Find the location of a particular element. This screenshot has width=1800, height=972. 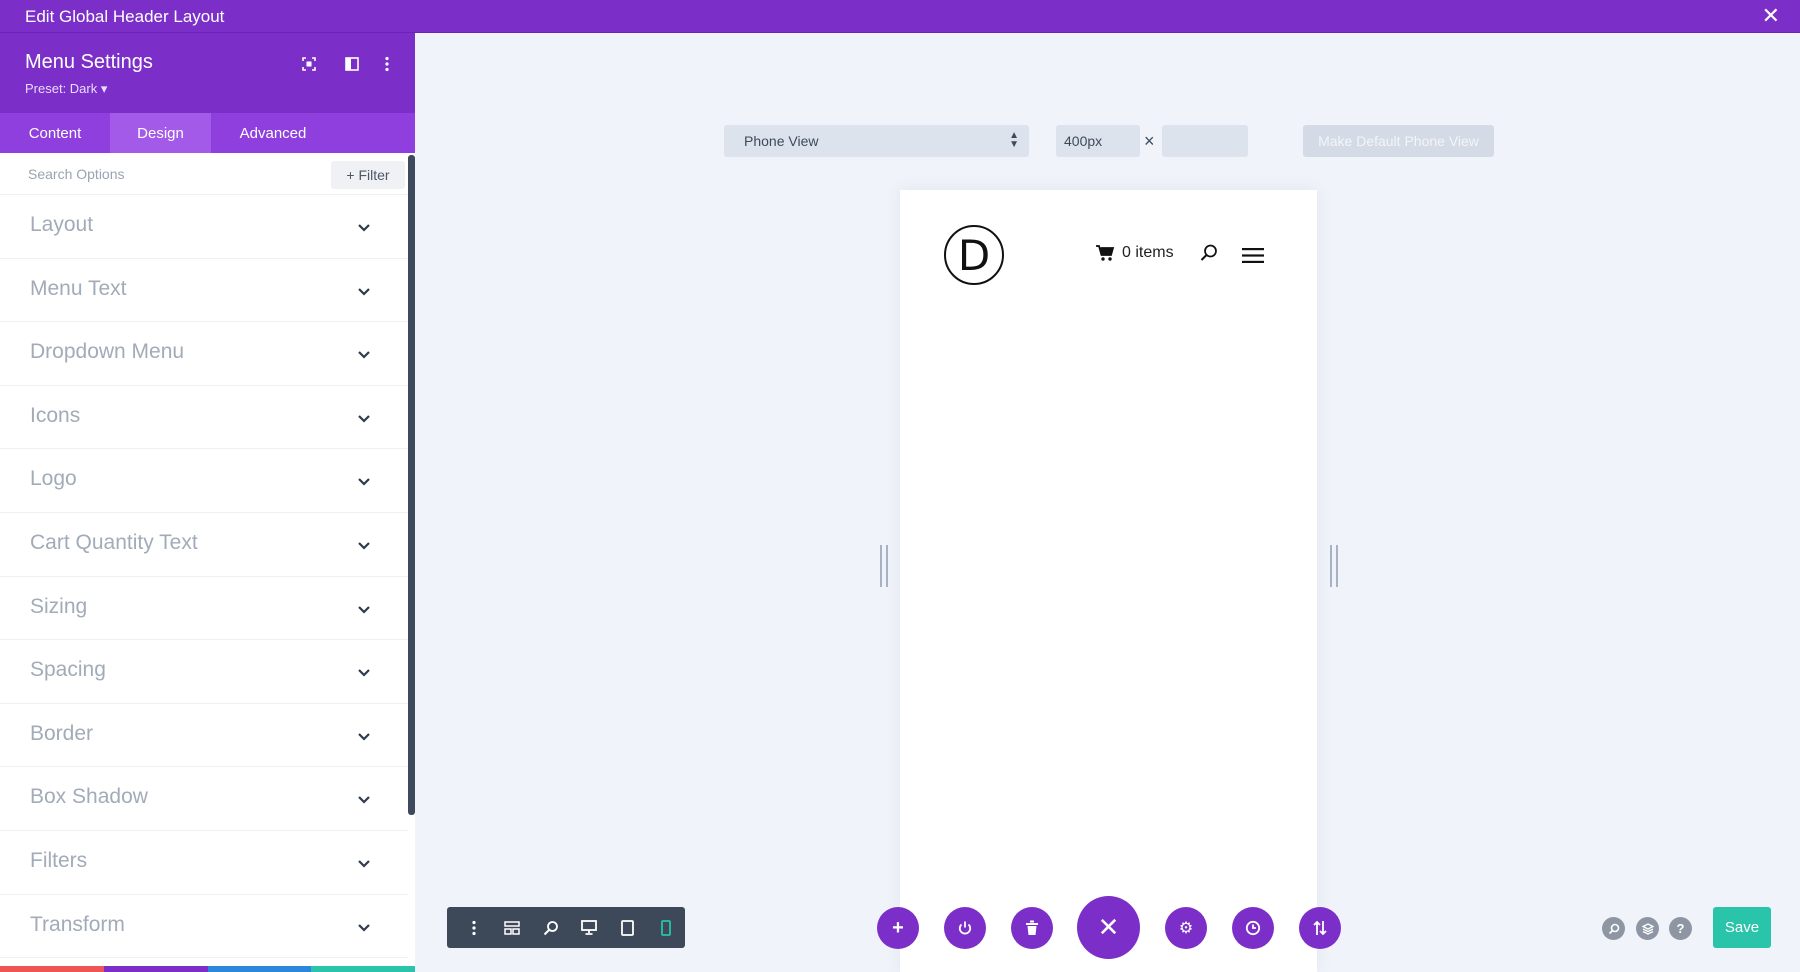

option-group-logo: Logo is located at coordinates (204, 481).